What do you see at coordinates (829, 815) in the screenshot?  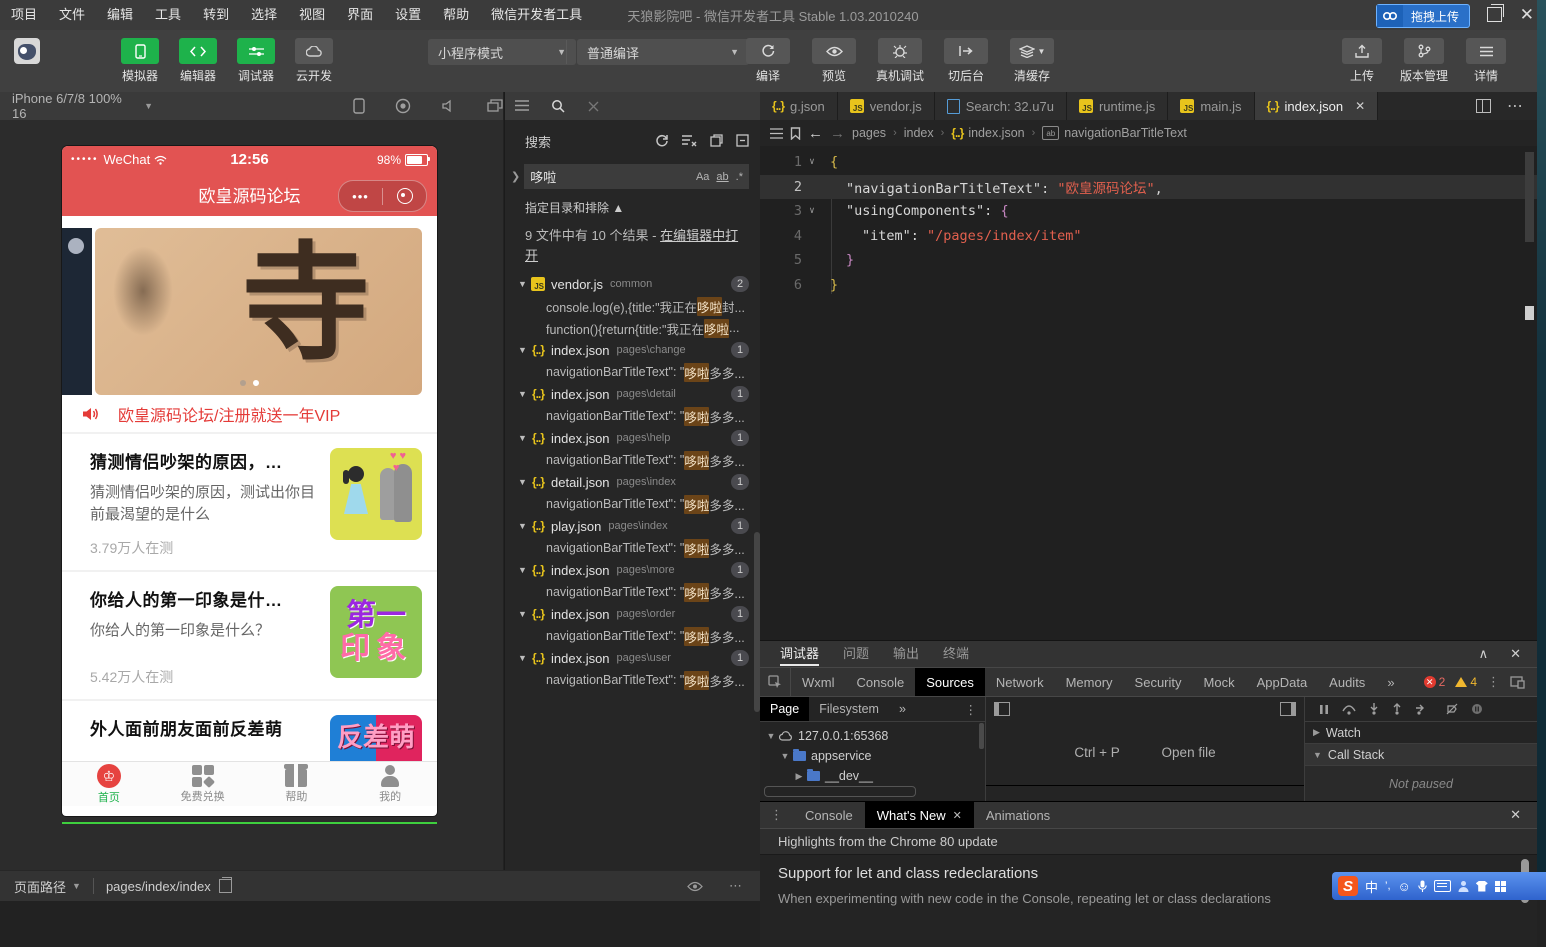 I see `drawer-tab-Console: Console` at bounding box center [829, 815].